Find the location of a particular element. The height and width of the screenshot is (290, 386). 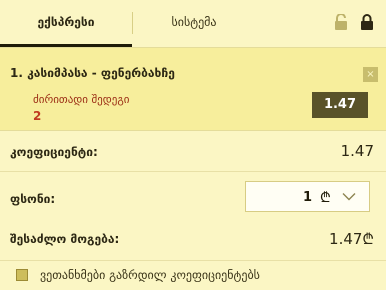

coefficient-label: კოეფიციენტი: is located at coordinates (54, 152).